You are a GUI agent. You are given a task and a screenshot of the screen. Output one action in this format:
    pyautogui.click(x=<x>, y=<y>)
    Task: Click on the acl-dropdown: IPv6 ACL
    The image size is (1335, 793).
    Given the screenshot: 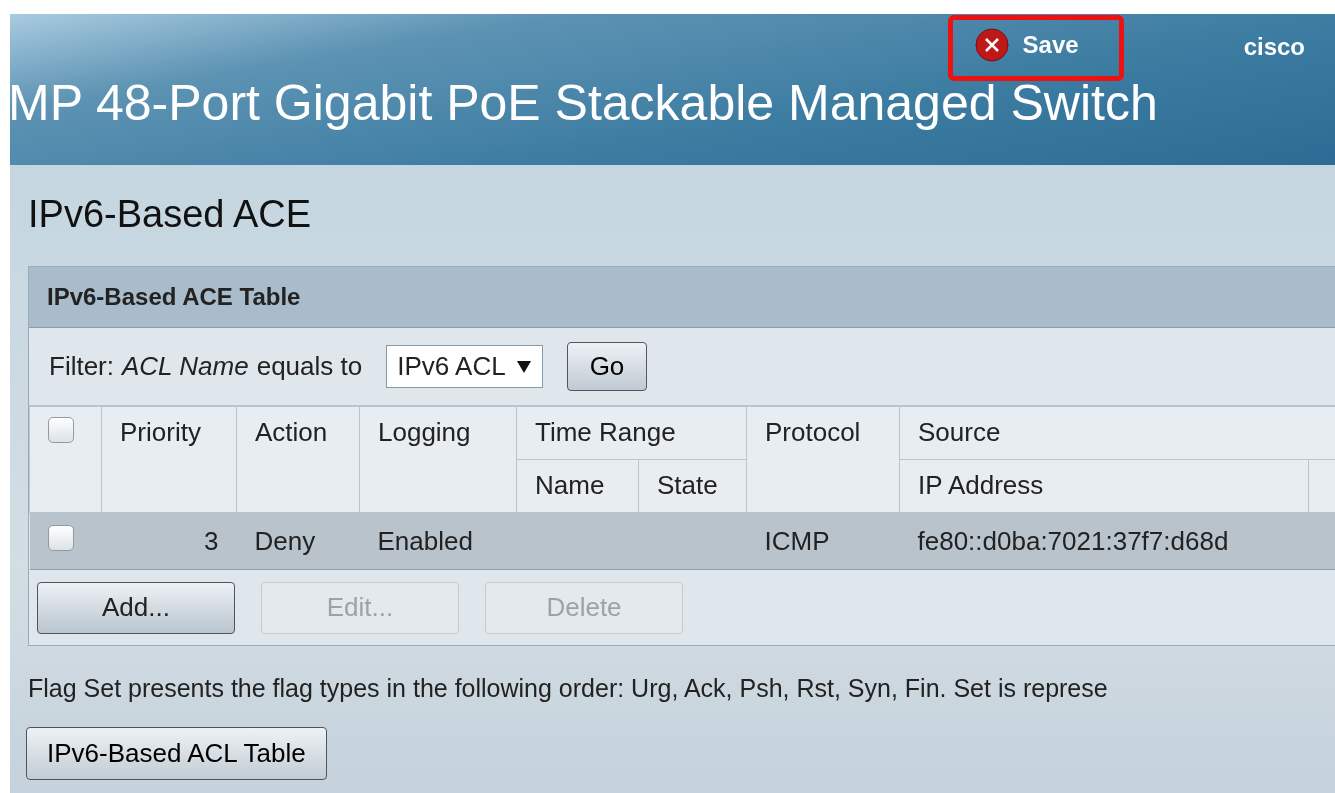 What is the action you would take?
    pyautogui.click(x=464, y=366)
    